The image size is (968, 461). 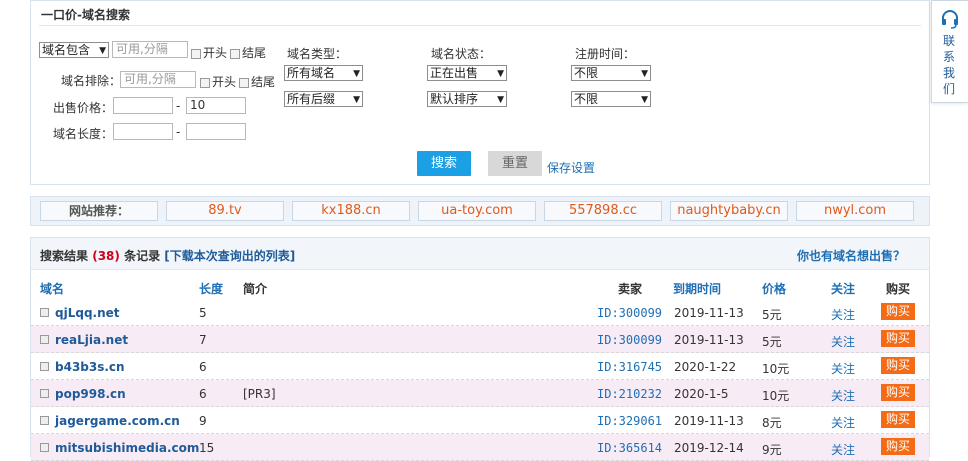 What do you see at coordinates (106, 256) in the screenshot?
I see `results-count: (38)` at bounding box center [106, 256].